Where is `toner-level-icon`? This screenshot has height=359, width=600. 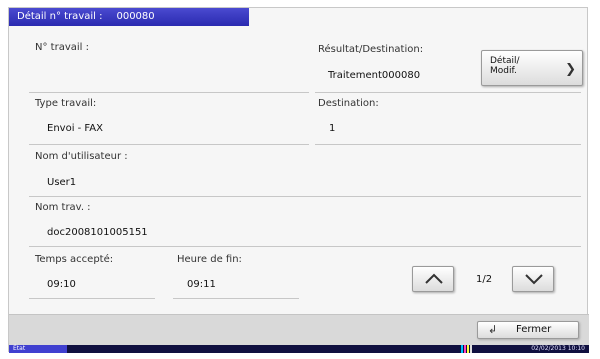
toner-level-icon is located at coordinates (469, 349).